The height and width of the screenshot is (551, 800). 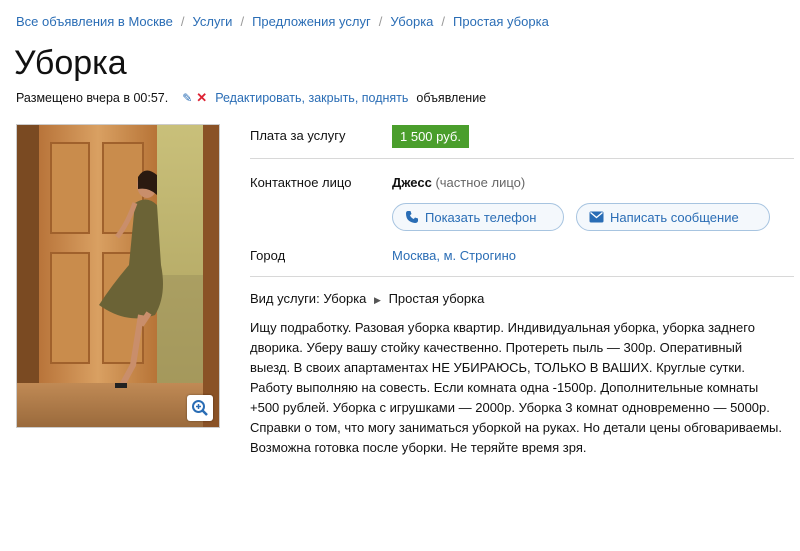 I want to click on breadcrumb-item-service-offers: Предложения услуг, so click(x=311, y=21).